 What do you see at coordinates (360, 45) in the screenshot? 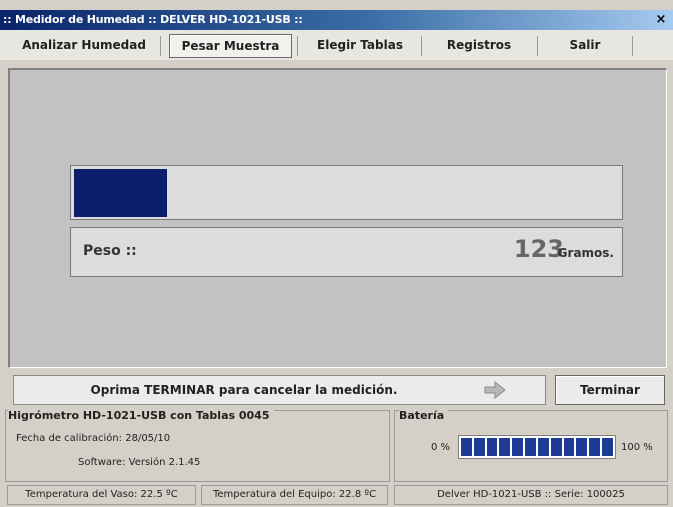
I see `tab-elegir-tablas: Elegir Tablas` at bounding box center [360, 45].